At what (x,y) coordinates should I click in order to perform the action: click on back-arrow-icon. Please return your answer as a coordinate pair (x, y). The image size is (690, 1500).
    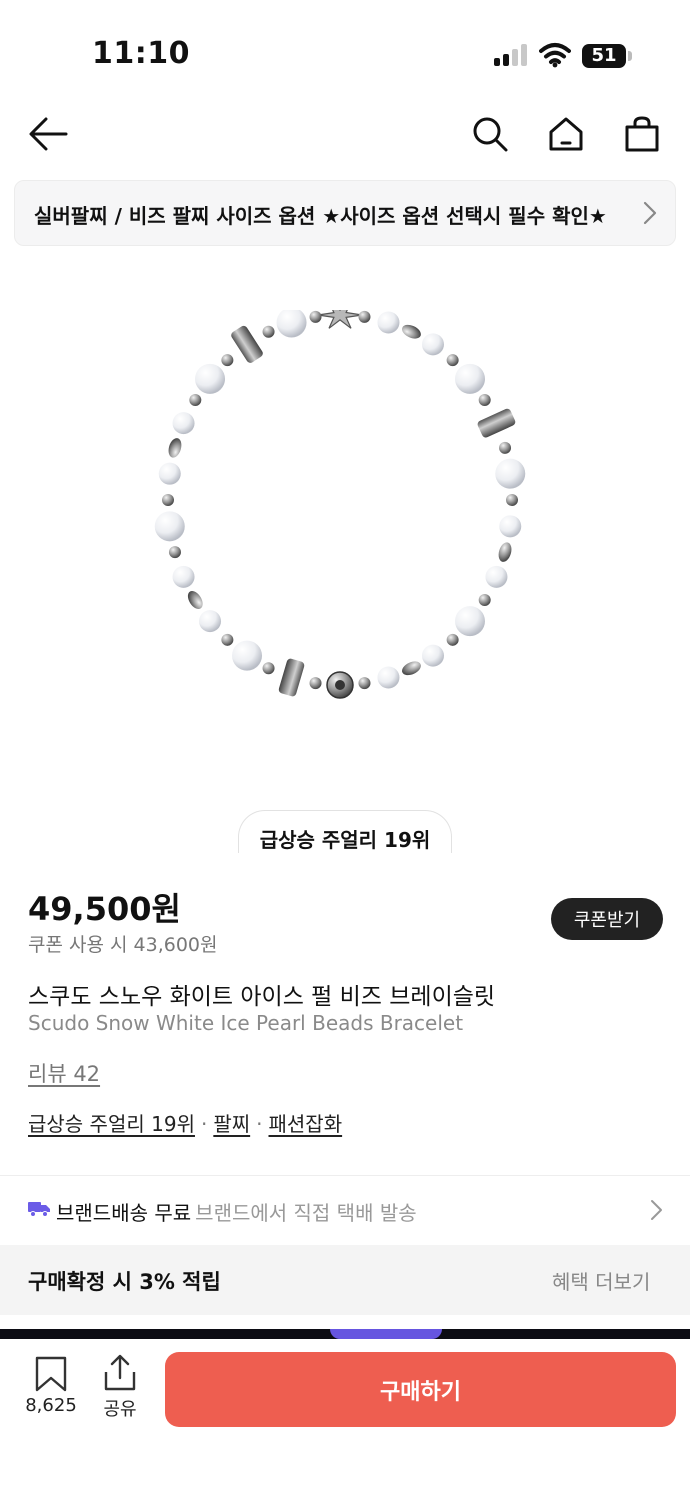
    Looking at the image, I should click on (48, 134).